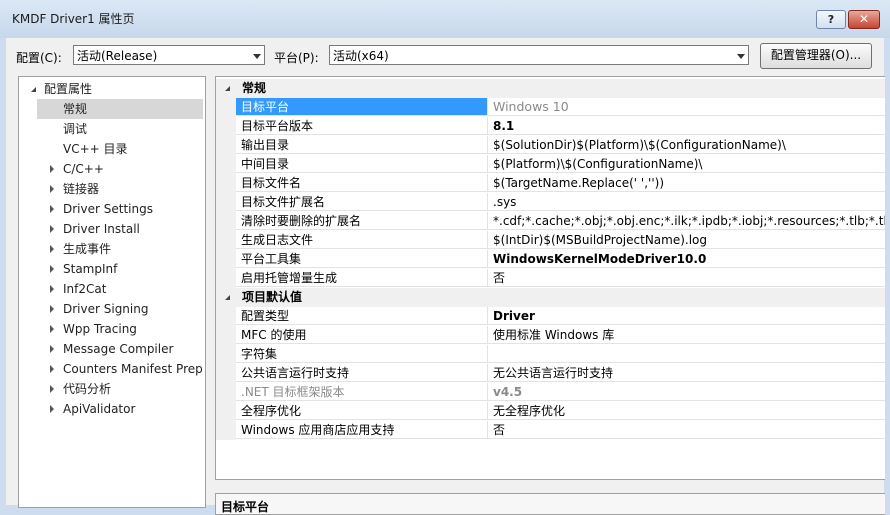  What do you see at coordinates (111, 209) in the screenshot?
I see `tree-item: Driver Settings` at bounding box center [111, 209].